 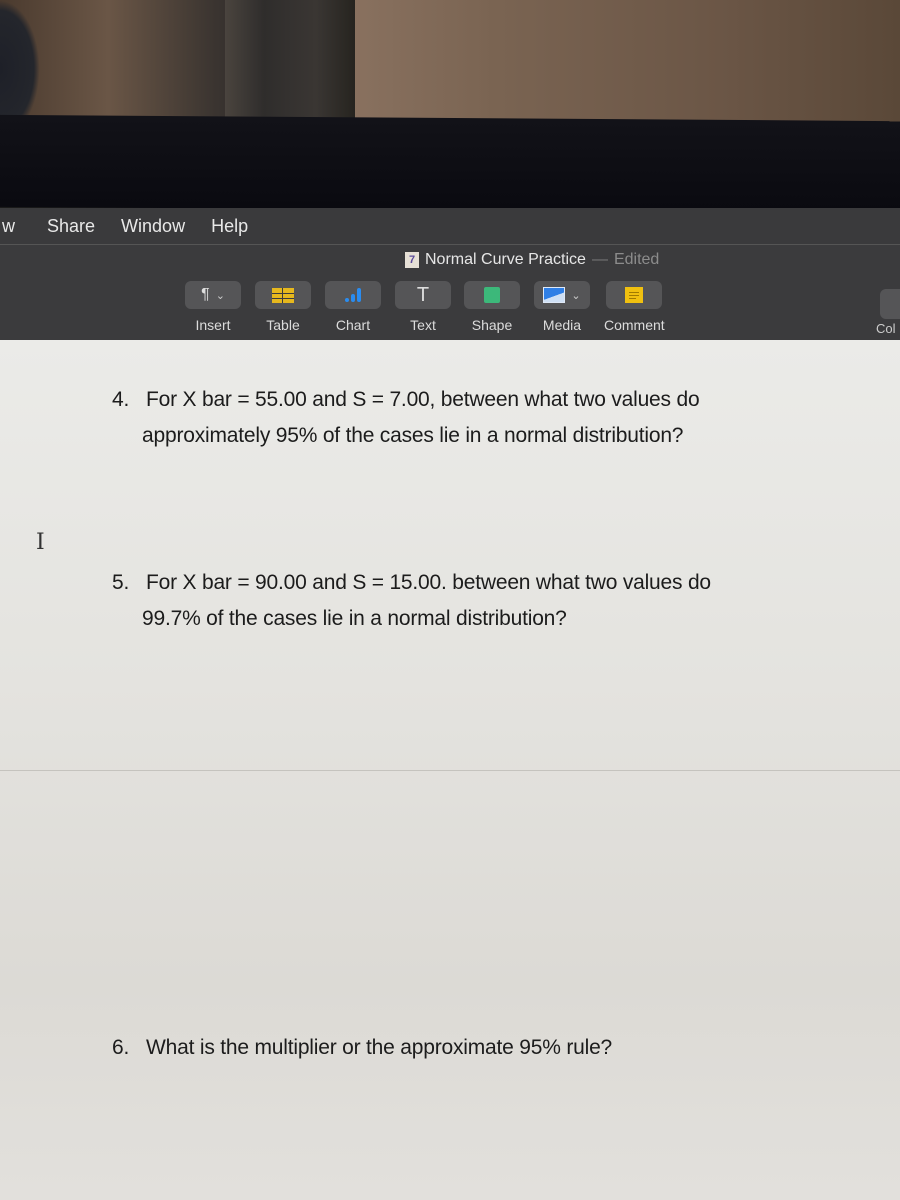 What do you see at coordinates (412, 260) in the screenshot?
I see `document-icon: 7` at bounding box center [412, 260].